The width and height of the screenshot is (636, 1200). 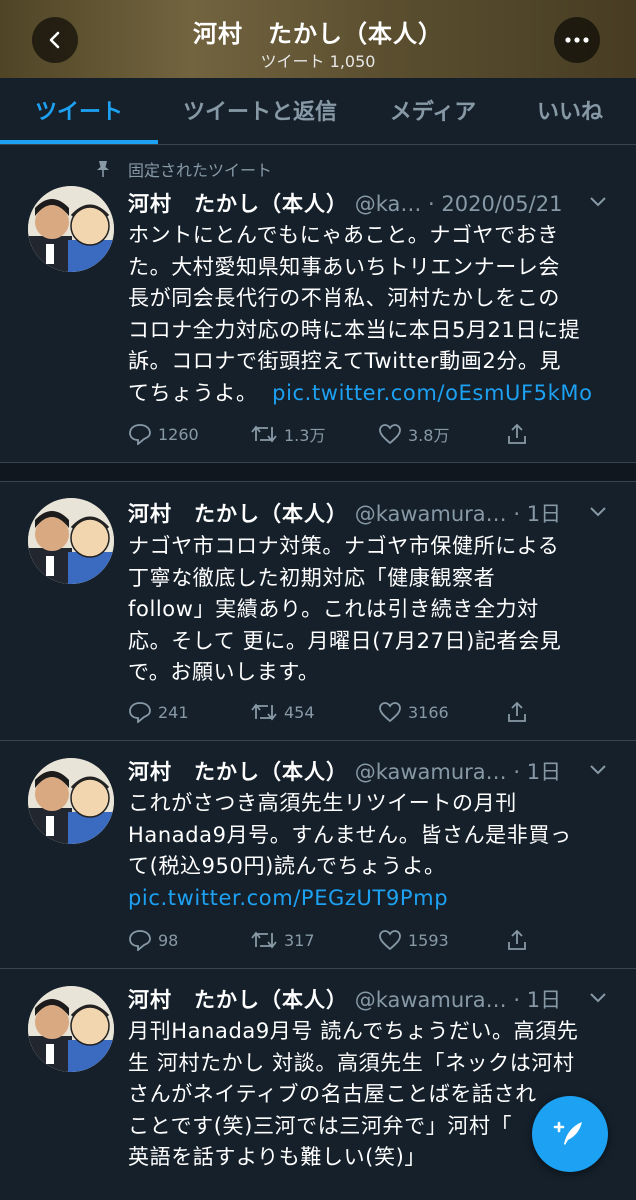 I want to click on reply-button: 1260, so click(x=163, y=434).